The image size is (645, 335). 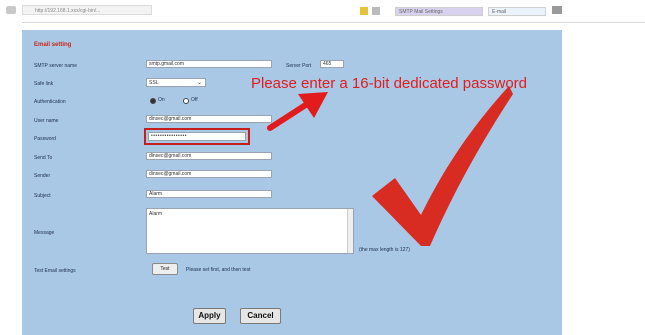 What do you see at coordinates (297, 111) in the screenshot?
I see `pointer-arrow-icon` at bounding box center [297, 111].